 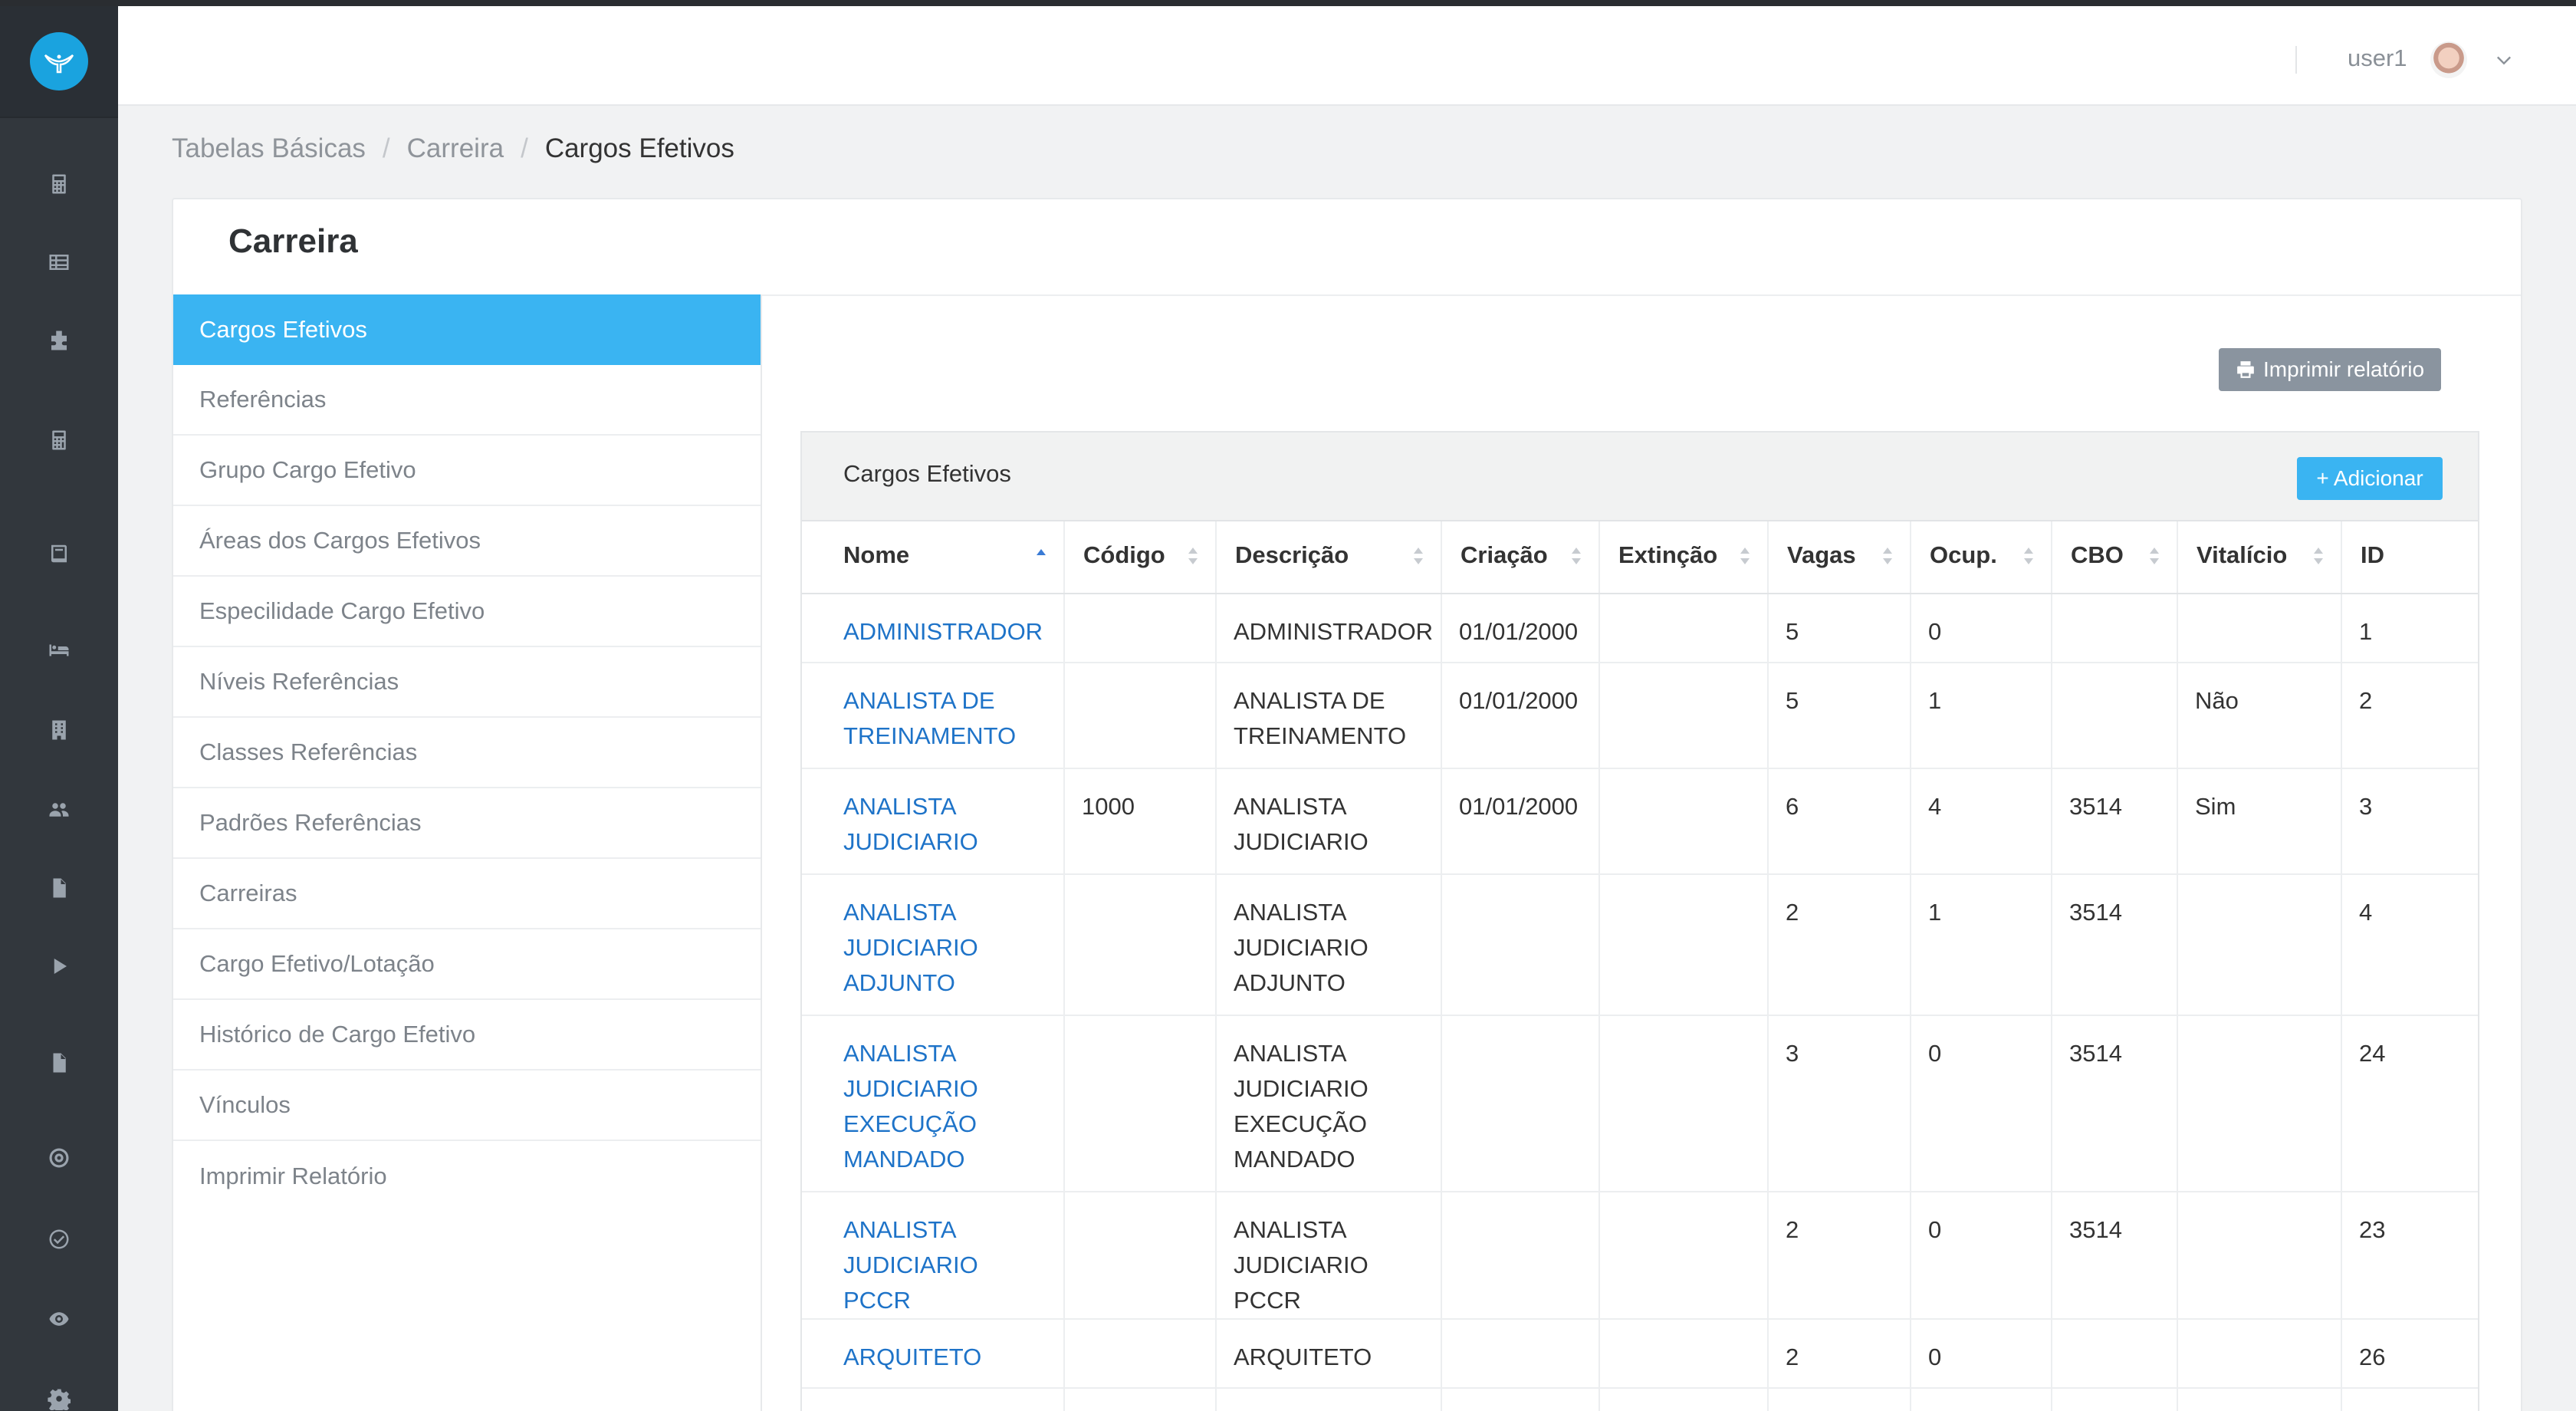 I want to click on table-row: ARQUITETO ARQUITETO 2 0 26, so click(x=1640, y=1354).